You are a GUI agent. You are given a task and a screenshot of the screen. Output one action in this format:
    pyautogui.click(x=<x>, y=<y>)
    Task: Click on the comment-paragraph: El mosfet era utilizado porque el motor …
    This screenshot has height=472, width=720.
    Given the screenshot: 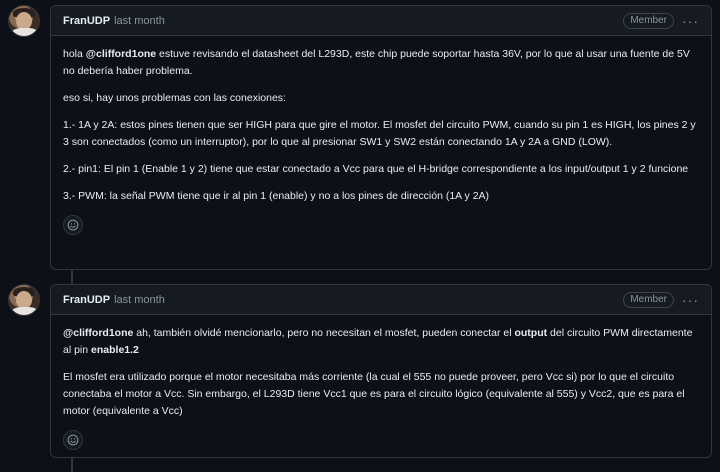 What is the action you would take?
    pyautogui.click(x=374, y=394)
    